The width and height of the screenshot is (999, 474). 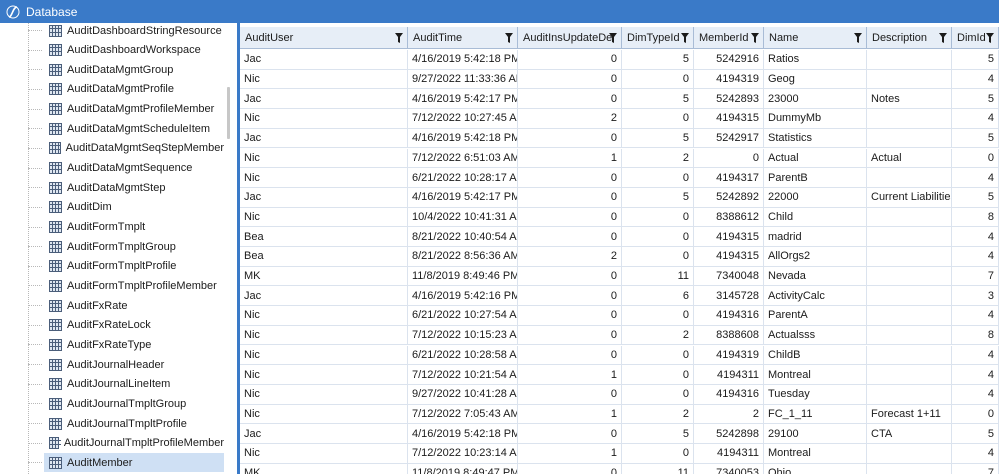 I want to click on table-row: Jac 4/16/2019 5:42:18 PM 0 5 5242916 Ratios 5, so click(x=619, y=60).